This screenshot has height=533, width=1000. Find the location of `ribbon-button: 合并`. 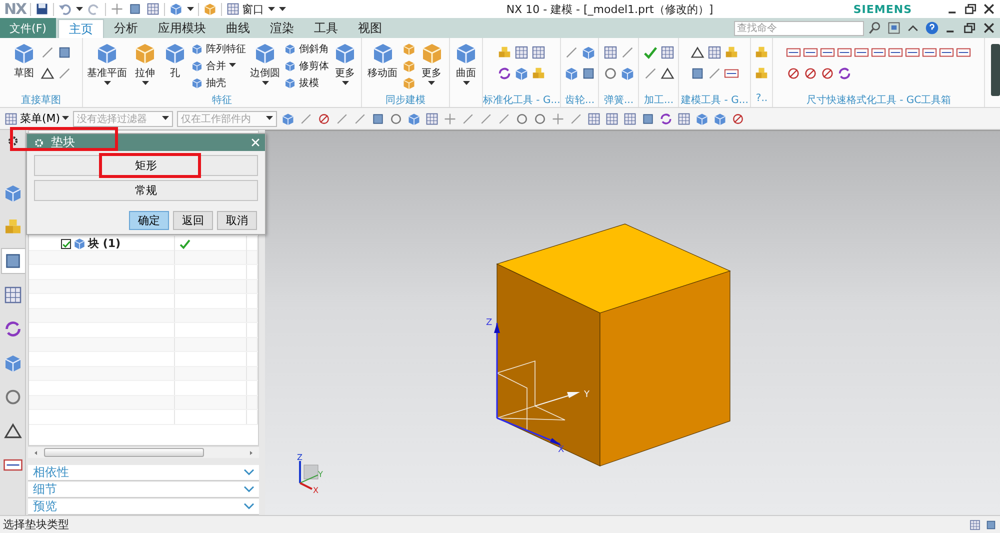

ribbon-button: 合并 is located at coordinates (218, 65).